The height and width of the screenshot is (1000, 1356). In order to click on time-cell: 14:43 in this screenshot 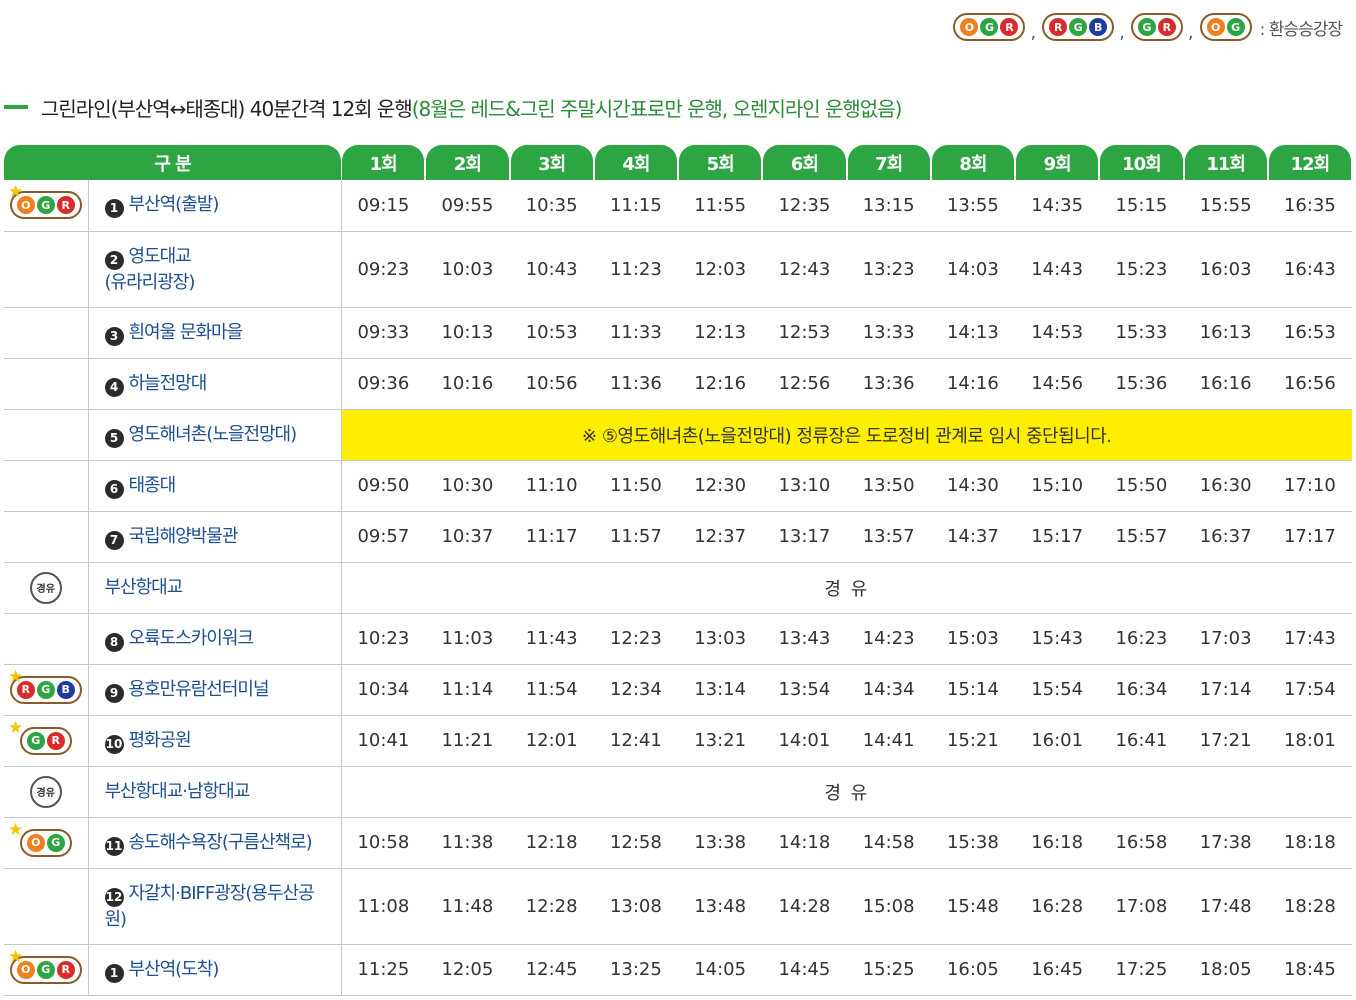, I will do `click(1057, 269)`.